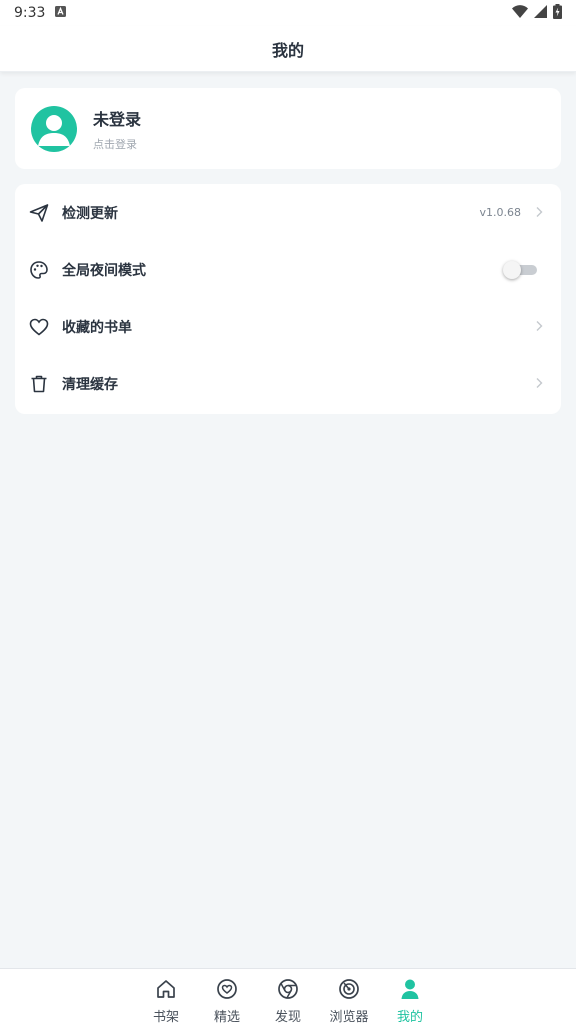 This screenshot has height=1024, width=576. What do you see at coordinates (288, 326) in the screenshot?
I see `menu-item-favorite-booklists: 收藏的书单` at bounding box center [288, 326].